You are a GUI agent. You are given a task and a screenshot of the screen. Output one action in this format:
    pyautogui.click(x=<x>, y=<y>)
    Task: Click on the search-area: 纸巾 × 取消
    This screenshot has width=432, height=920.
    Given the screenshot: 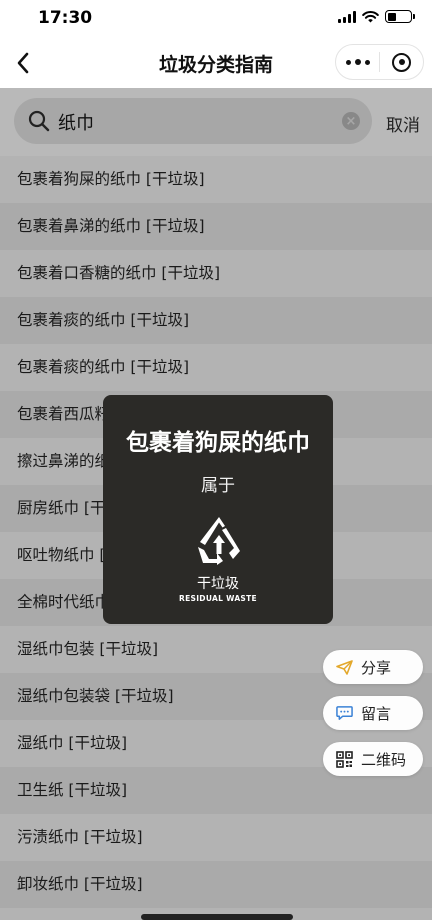 What is the action you would take?
    pyautogui.click(x=216, y=122)
    